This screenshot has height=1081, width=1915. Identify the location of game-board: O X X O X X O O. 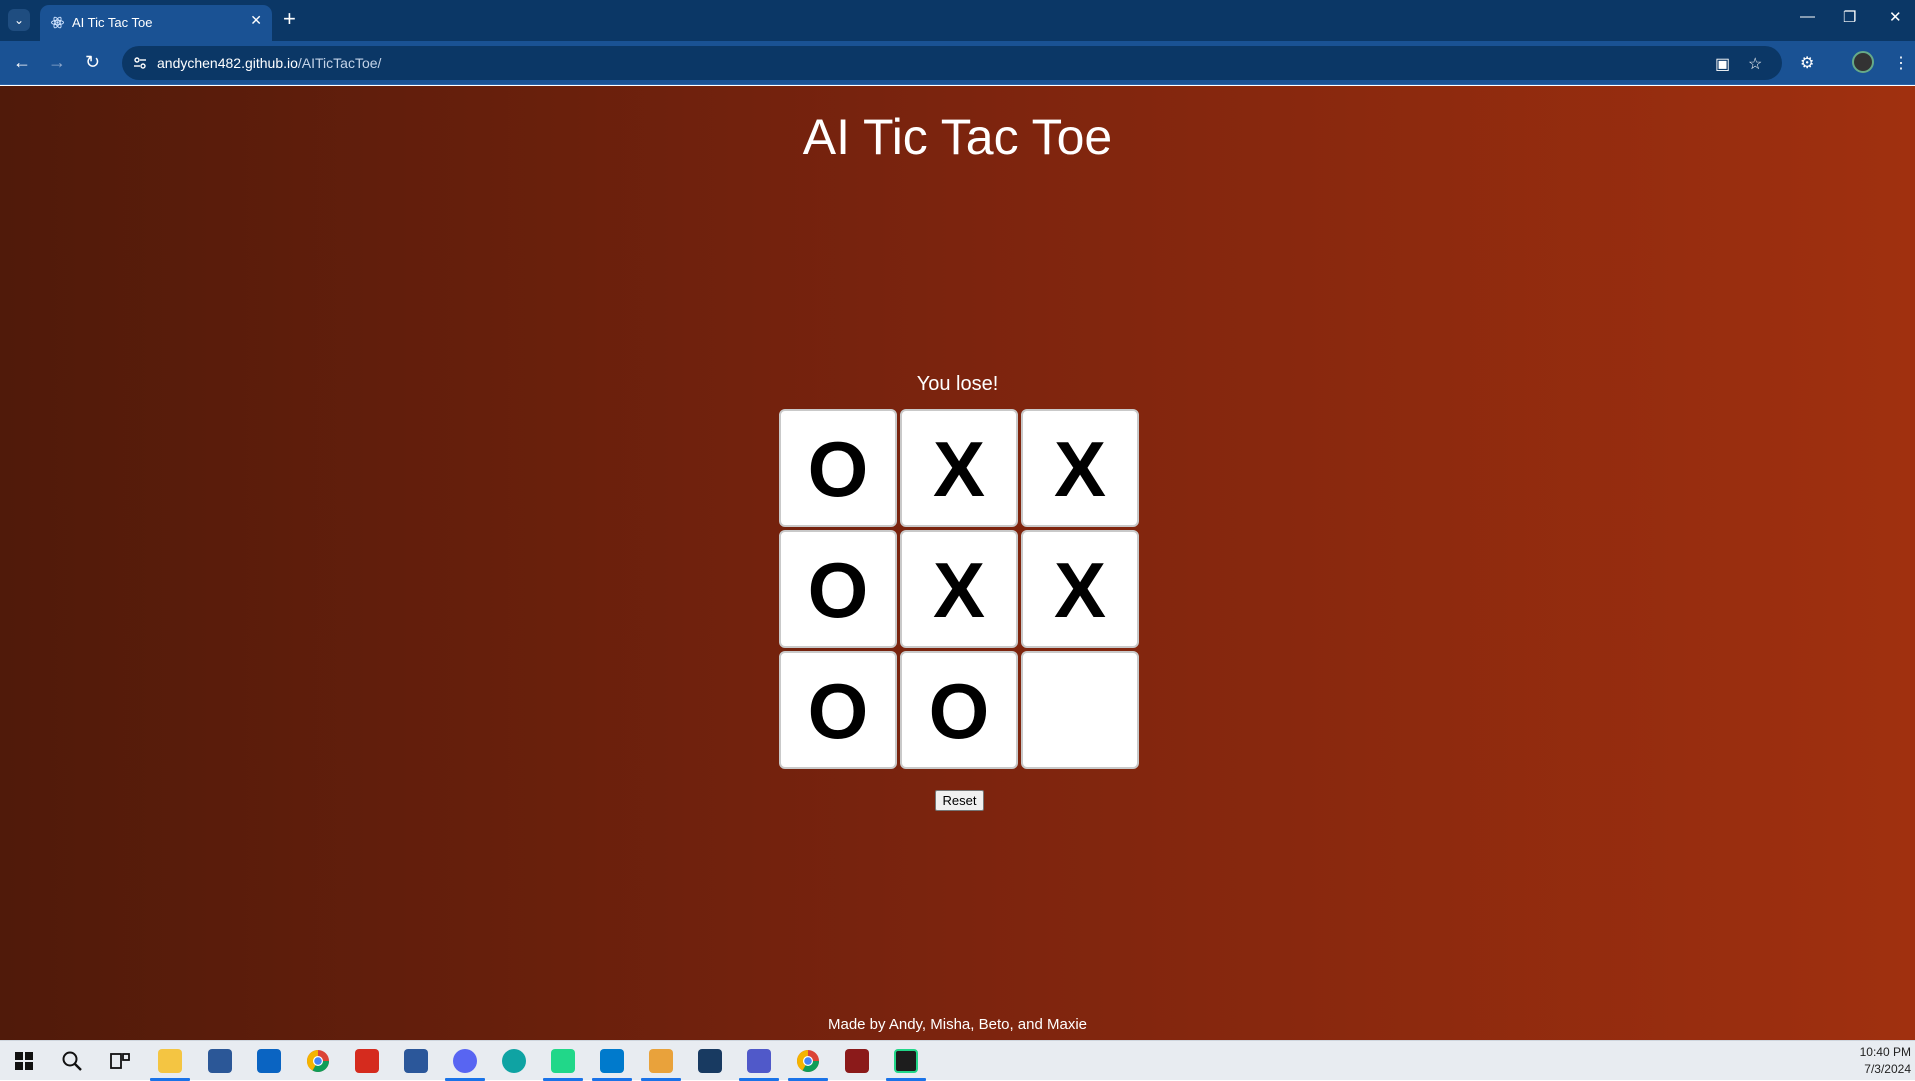
(960, 590).